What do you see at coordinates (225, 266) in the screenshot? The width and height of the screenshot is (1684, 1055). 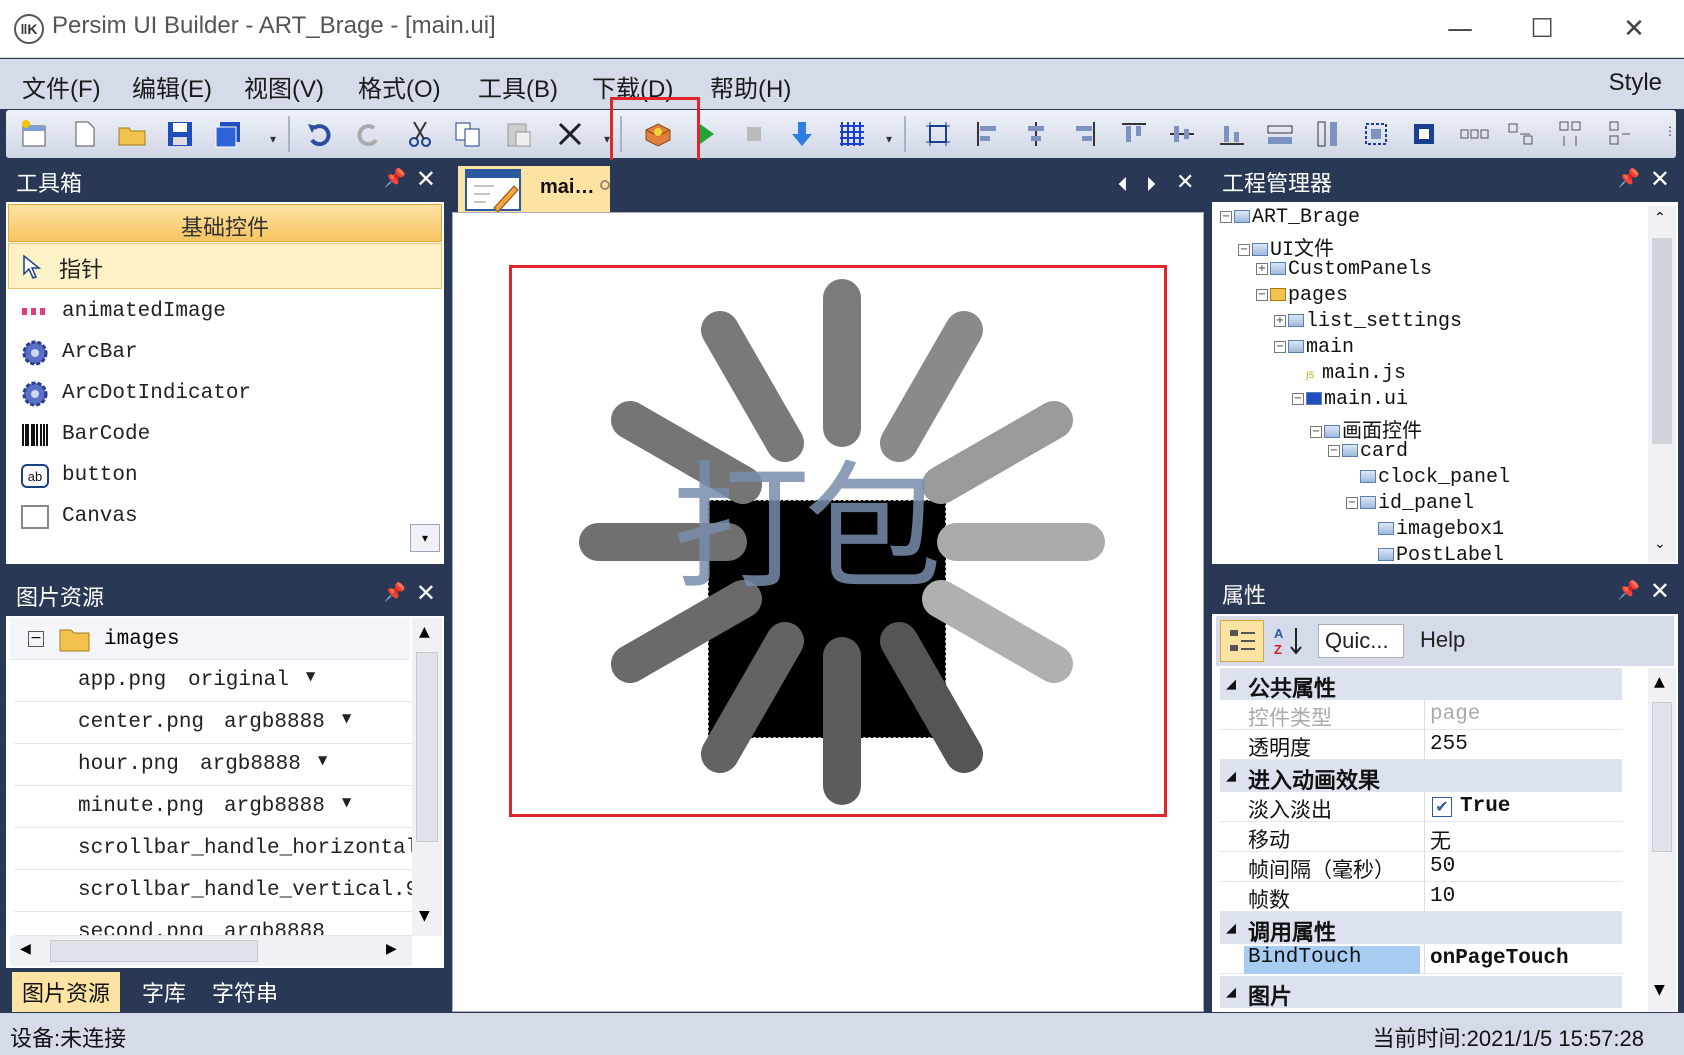 I see `pointer-tool: 指针` at bounding box center [225, 266].